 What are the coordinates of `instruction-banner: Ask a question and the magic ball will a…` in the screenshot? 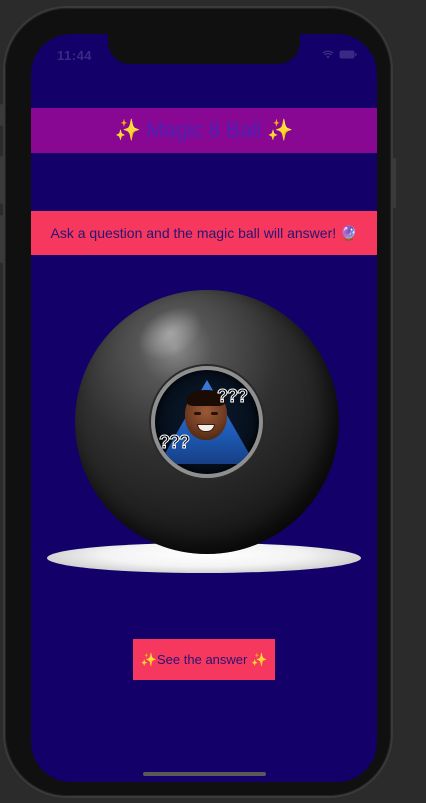 It's located at (204, 233).